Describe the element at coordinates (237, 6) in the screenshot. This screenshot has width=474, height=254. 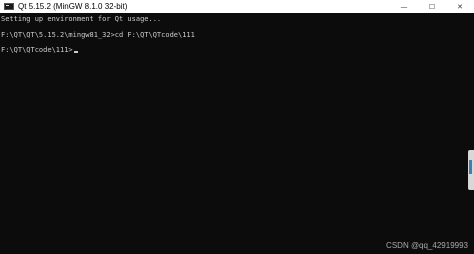
I see `title-bar: Qt 5.15.2 (MinGW 8.1.0 32-bit) — ☐ ✕` at that location.